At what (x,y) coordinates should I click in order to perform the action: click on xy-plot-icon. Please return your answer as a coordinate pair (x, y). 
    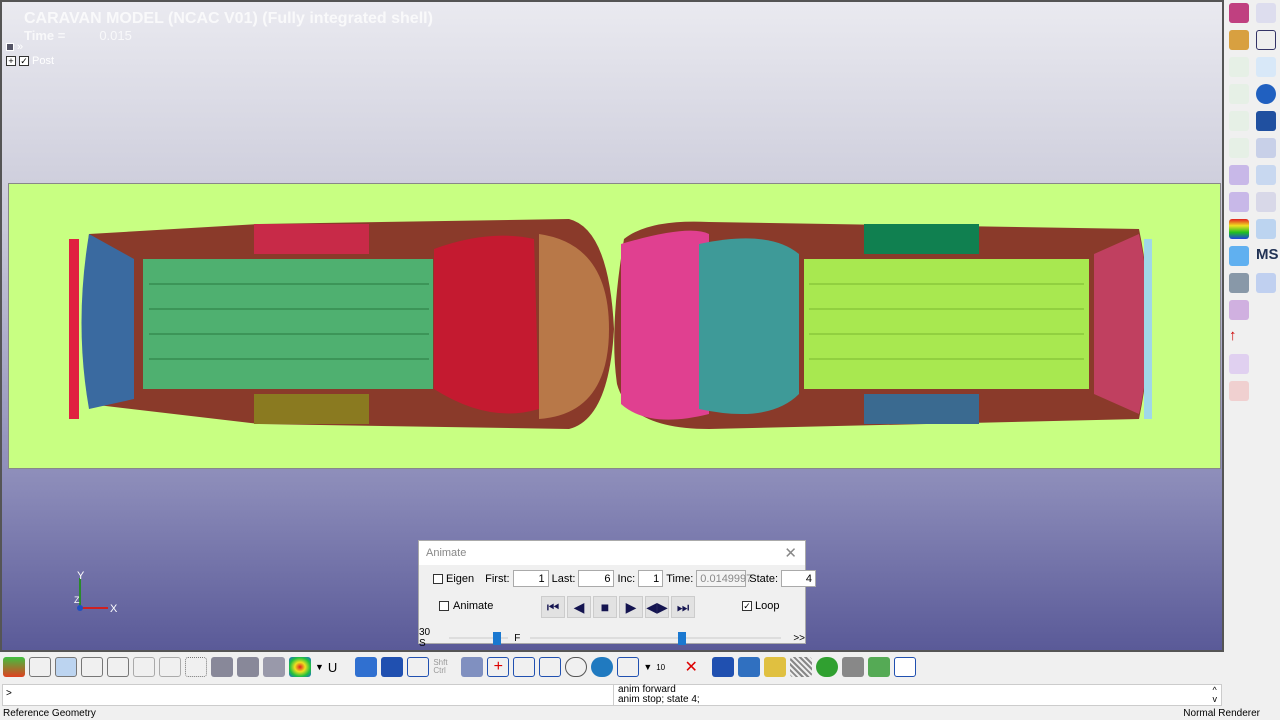
    Looking at the image, I should click on (1239, 94).